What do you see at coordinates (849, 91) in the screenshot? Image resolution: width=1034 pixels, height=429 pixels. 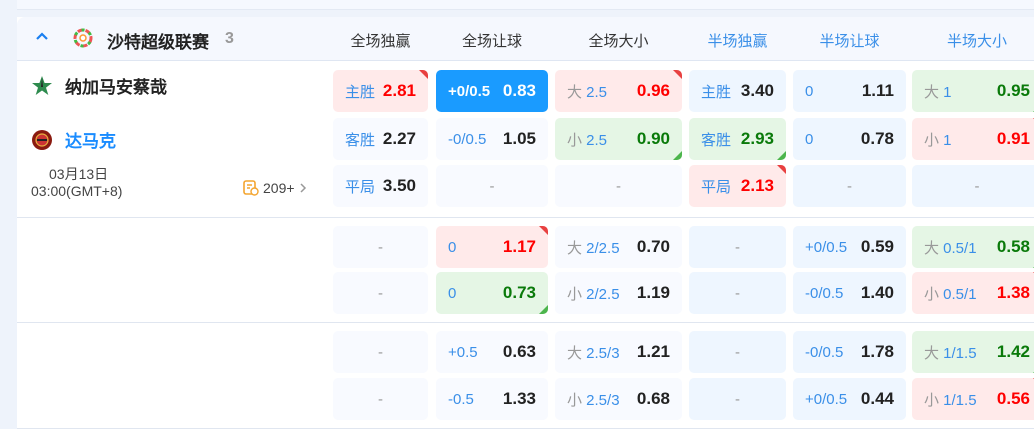 I see `odds-cell: 0 1.11` at bounding box center [849, 91].